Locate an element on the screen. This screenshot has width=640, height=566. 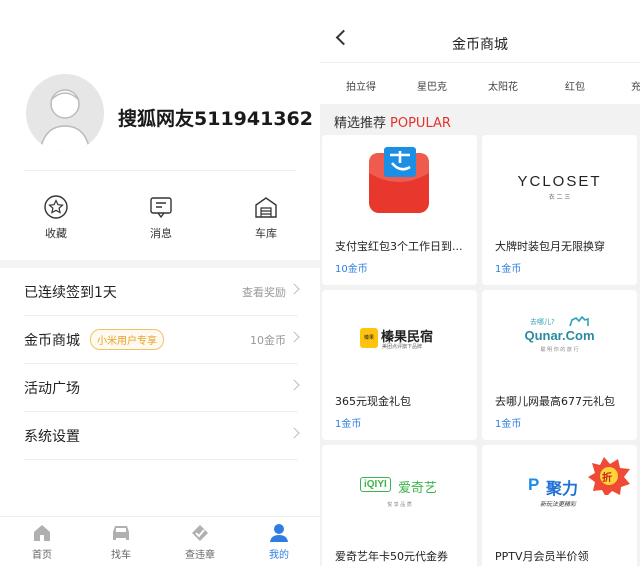
product-name: 去哪儿网最高677元礼包 is located at coordinates (555, 401).